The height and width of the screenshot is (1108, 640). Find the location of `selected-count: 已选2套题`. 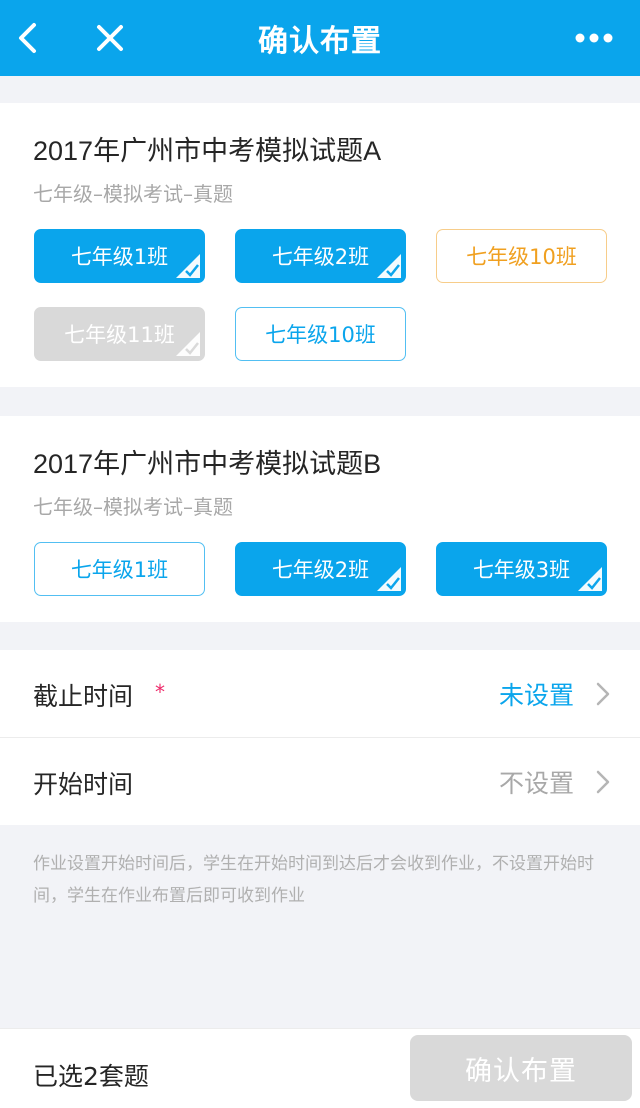

selected-count: 已选2套题 is located at coordinates (91, 1076).